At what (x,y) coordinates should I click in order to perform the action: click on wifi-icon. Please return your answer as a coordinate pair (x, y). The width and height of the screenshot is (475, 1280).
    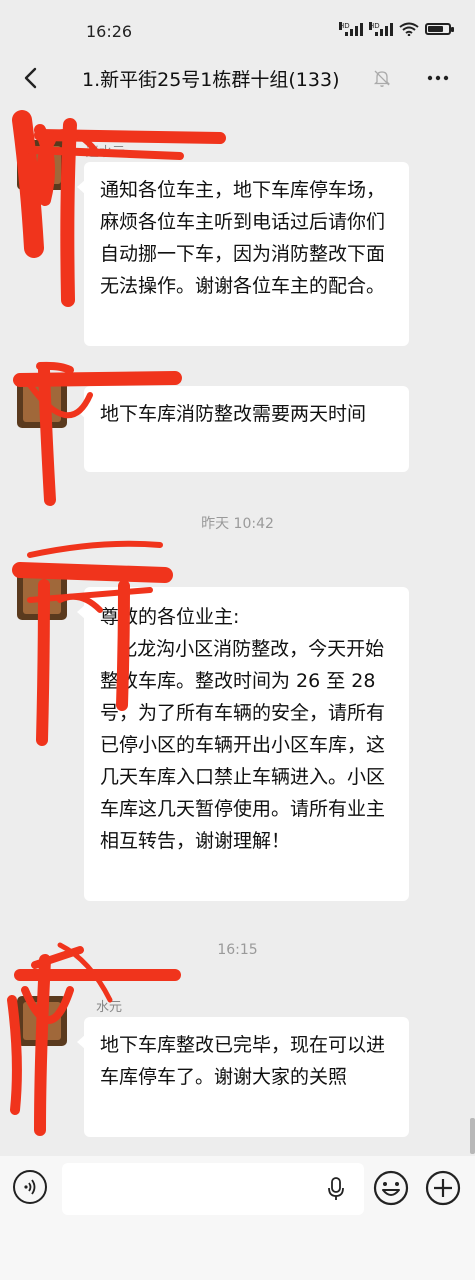
    Looking at the image, I should click on (409, 29).